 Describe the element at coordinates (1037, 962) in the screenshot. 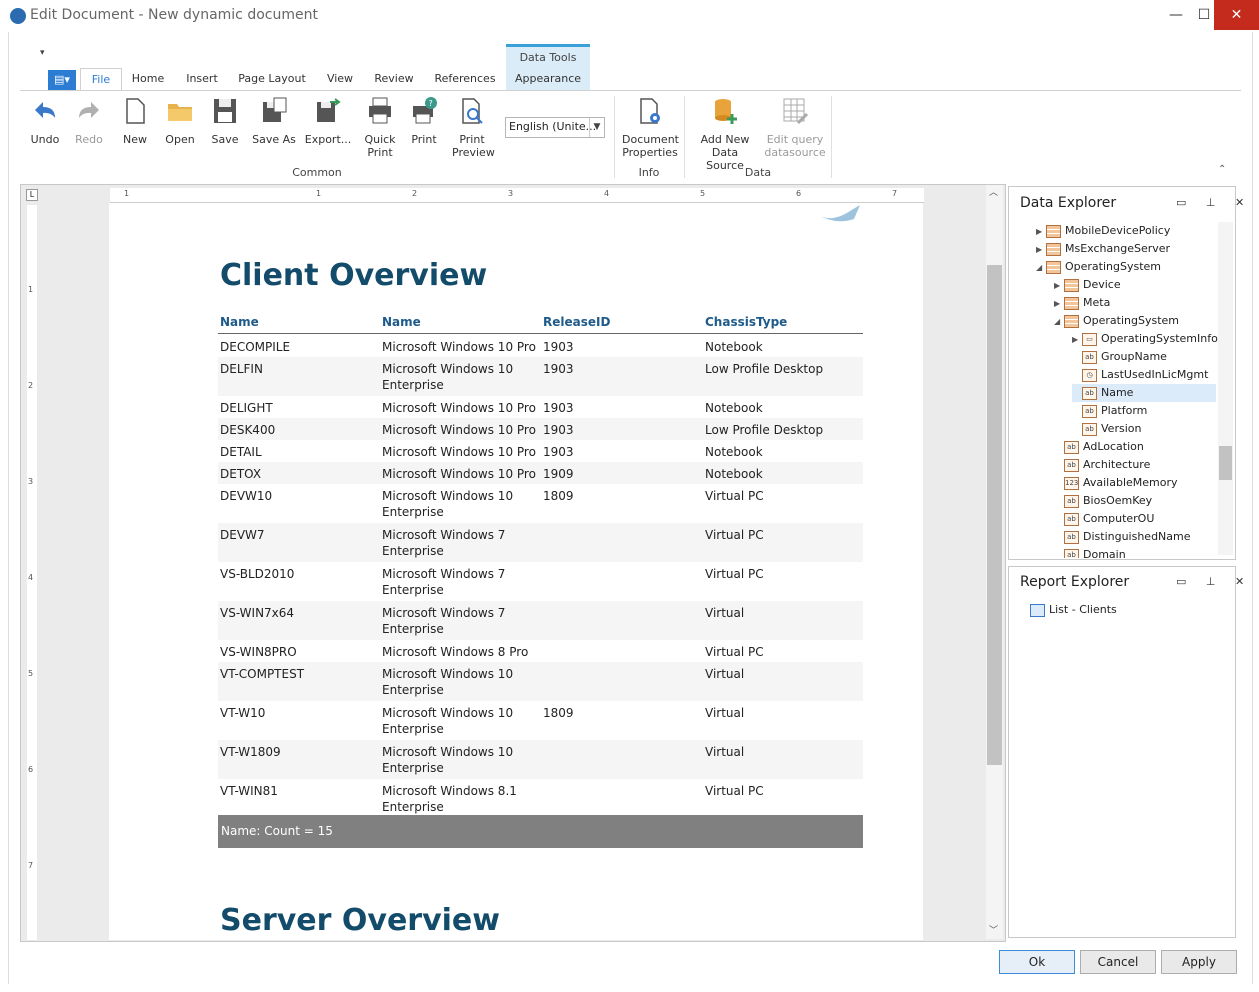

I see `ok-button: Ok` at that location.